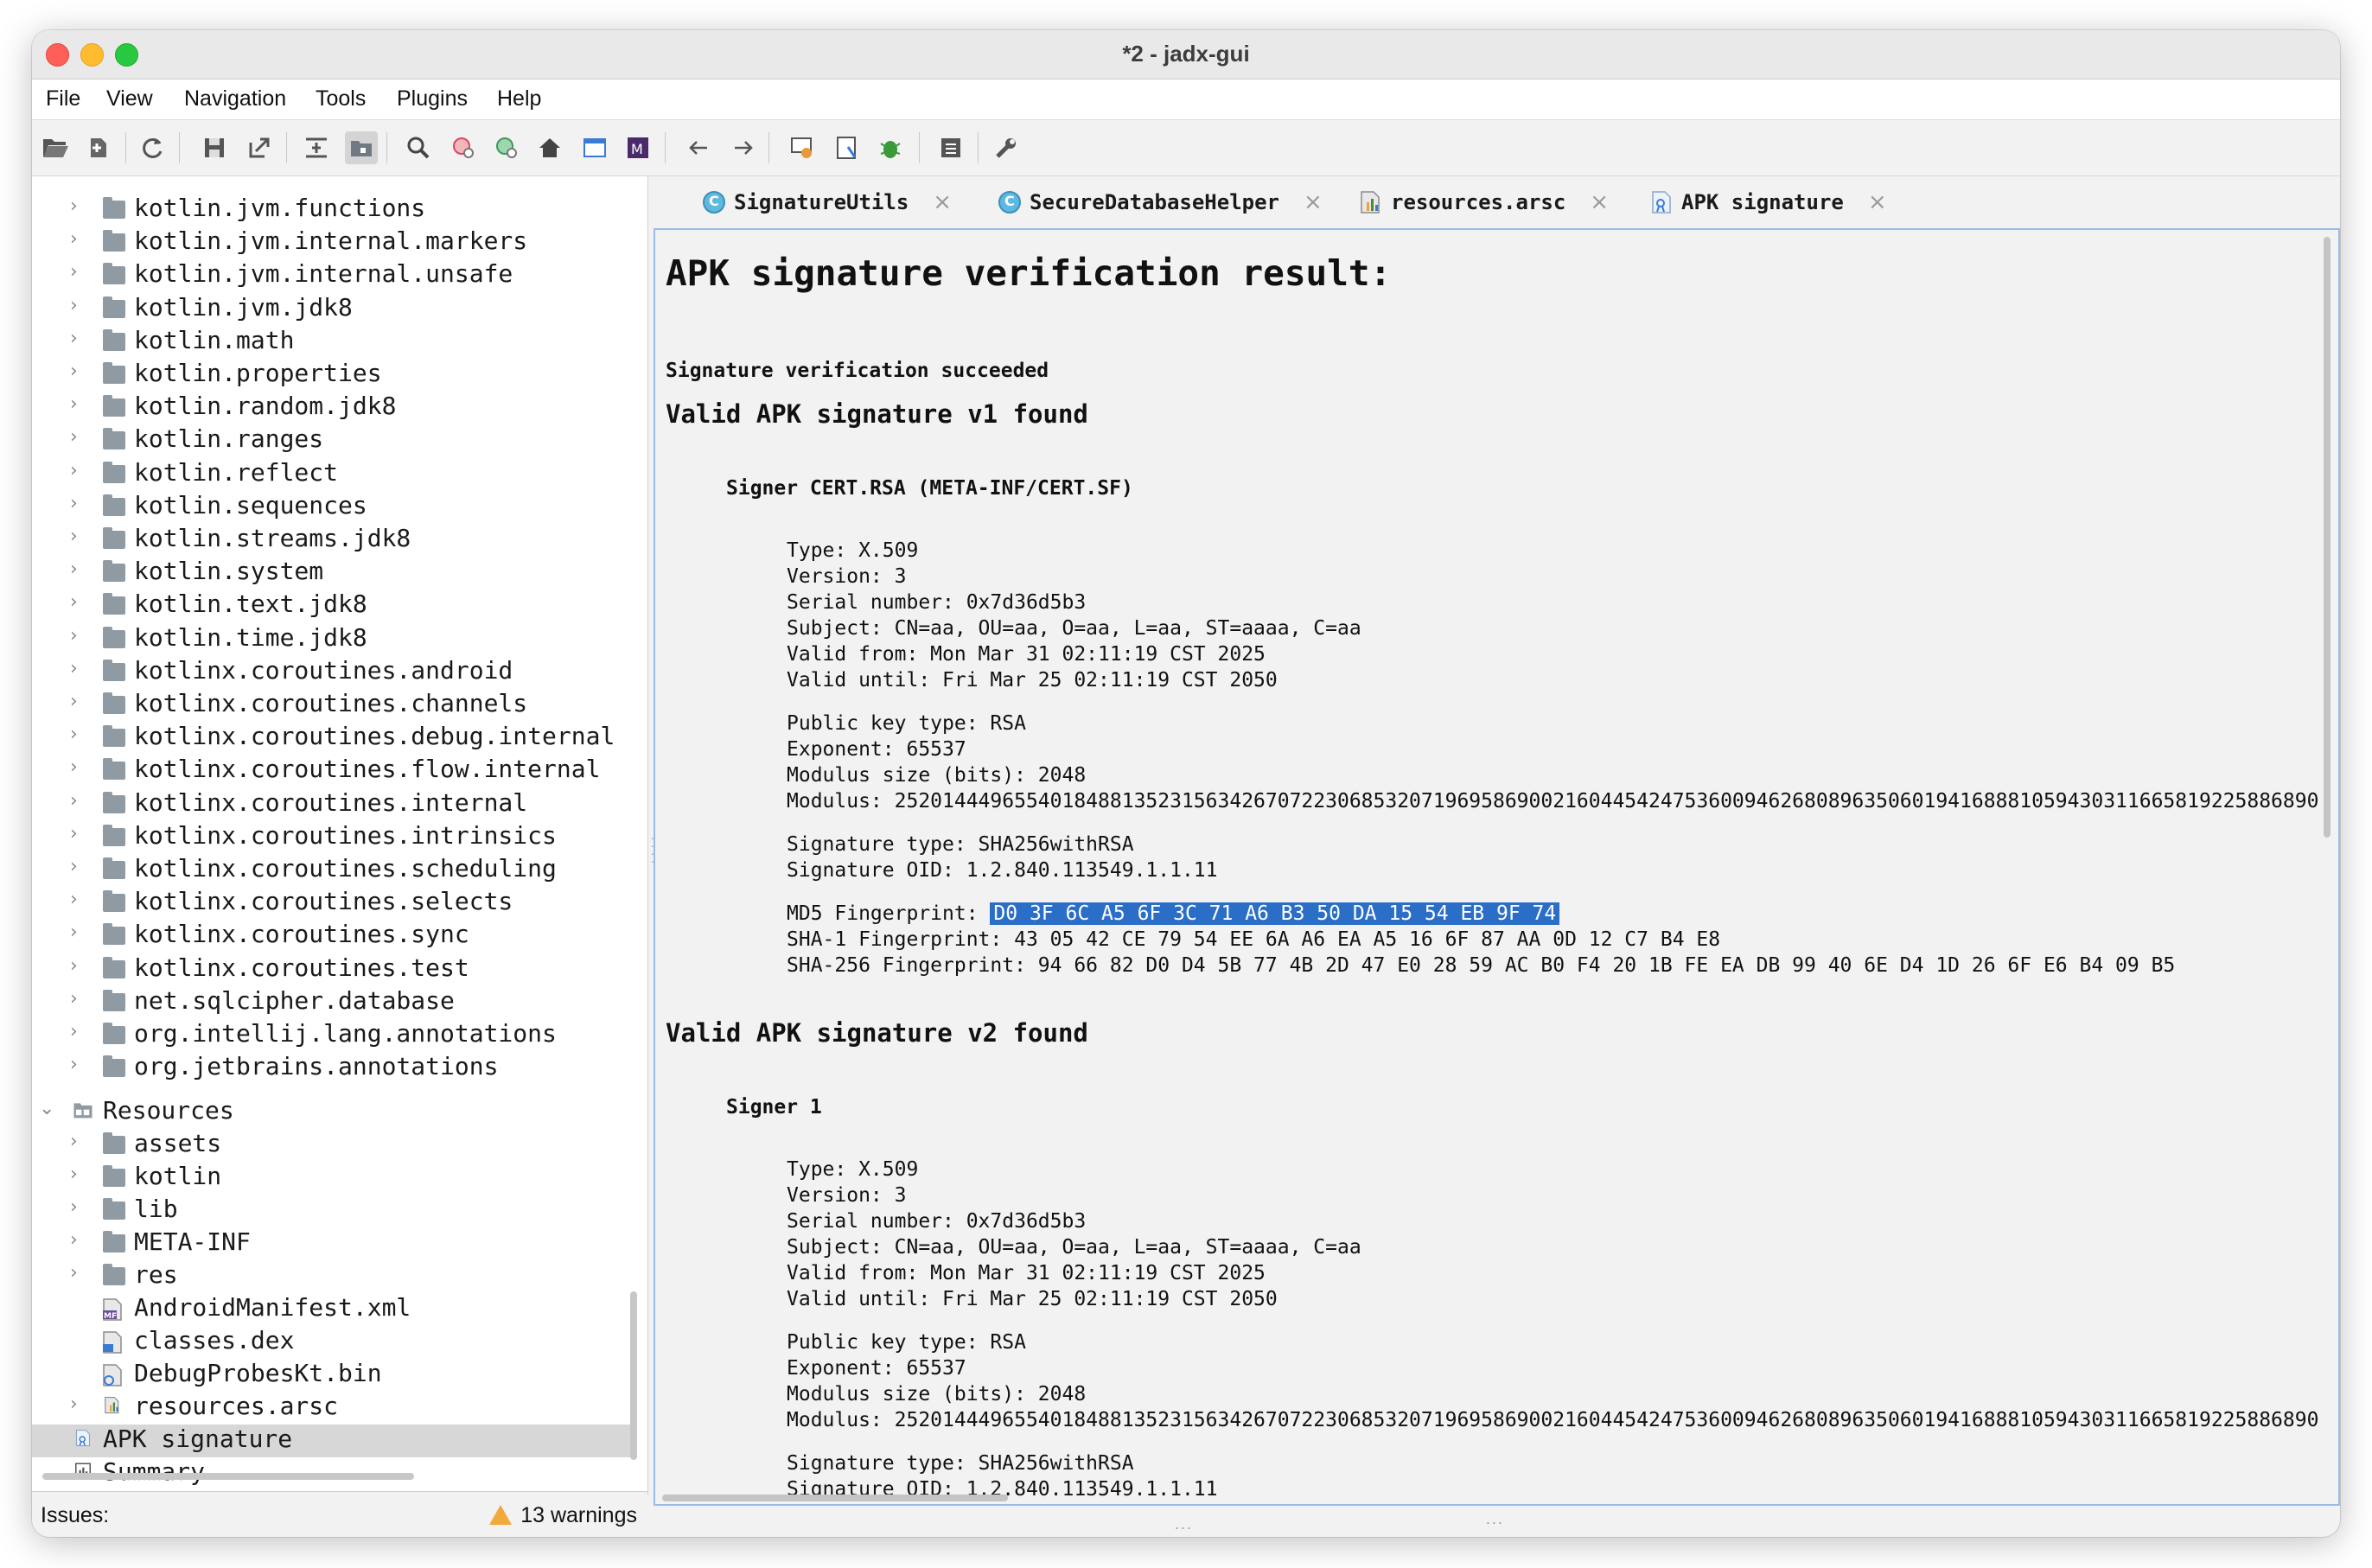 The width and height of the screenshot is (2372, 1568). Describe the element at coordinates (506, 147) in the screenshot. I see `find-usage-icon` at that location.